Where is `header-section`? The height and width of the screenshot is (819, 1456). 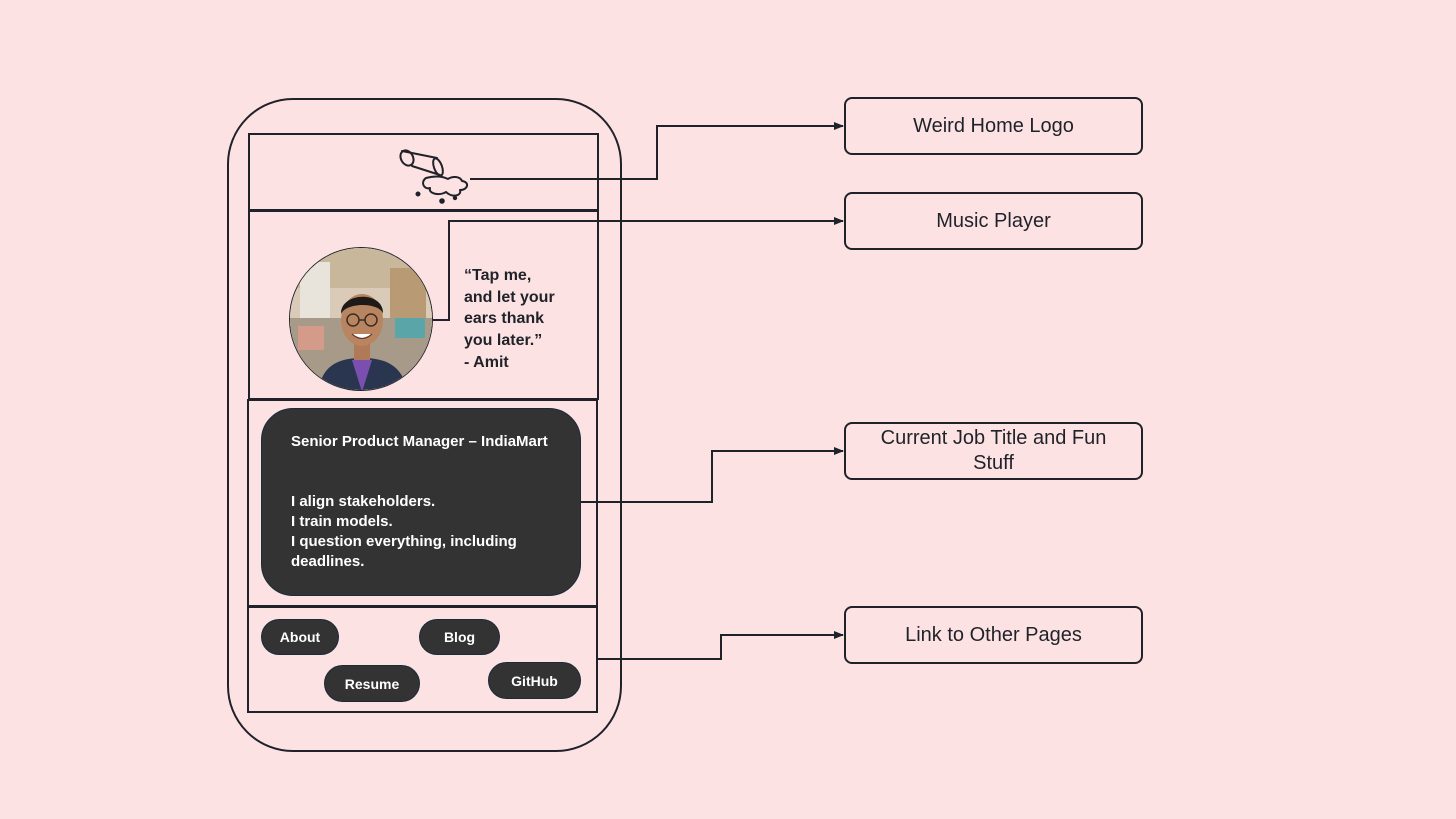 header-section is located at coordinates (423, 172).